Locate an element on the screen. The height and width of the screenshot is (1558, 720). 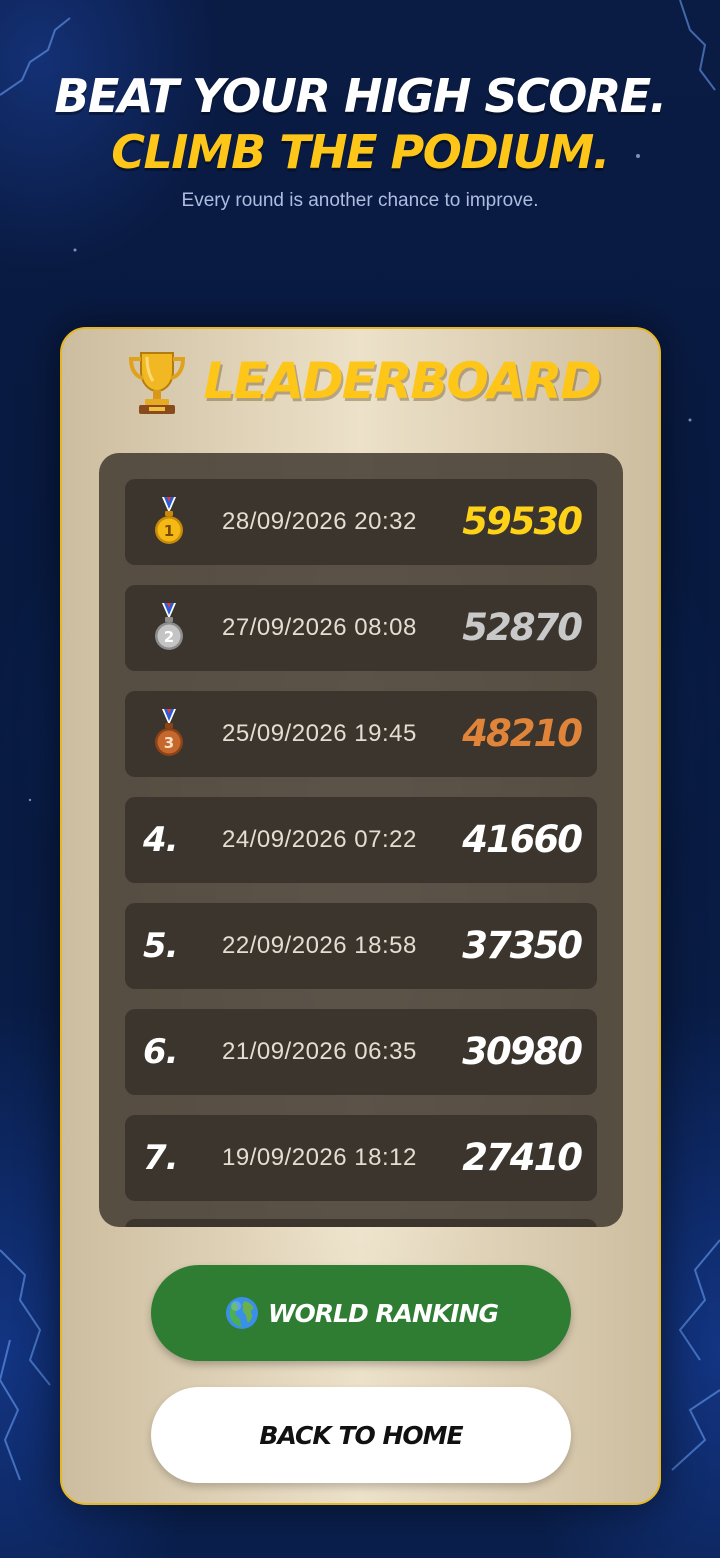
score-value: 52870 is located at coordinates (522, 627).